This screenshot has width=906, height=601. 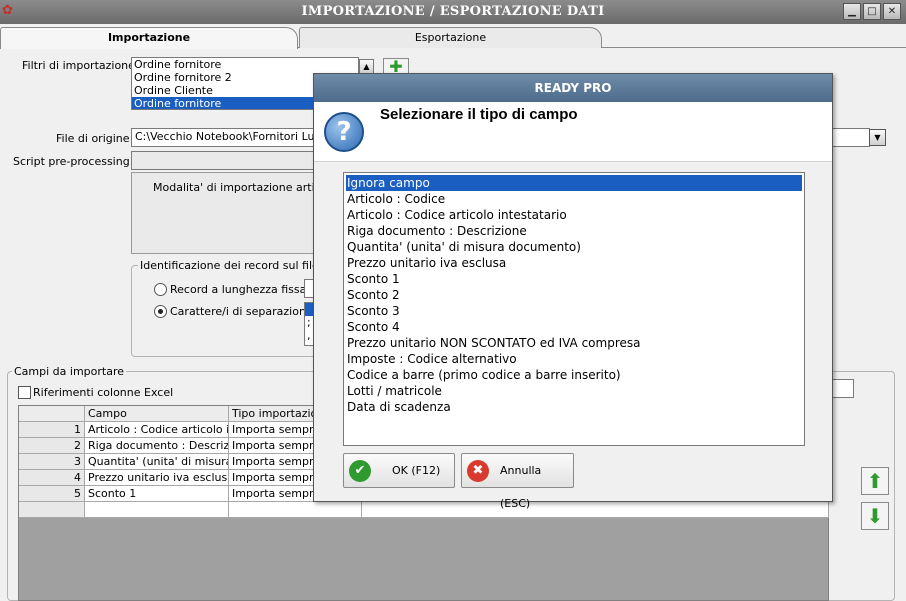 I want to click on arrow-down-icon: ⬇, so click(x=875, y=516).